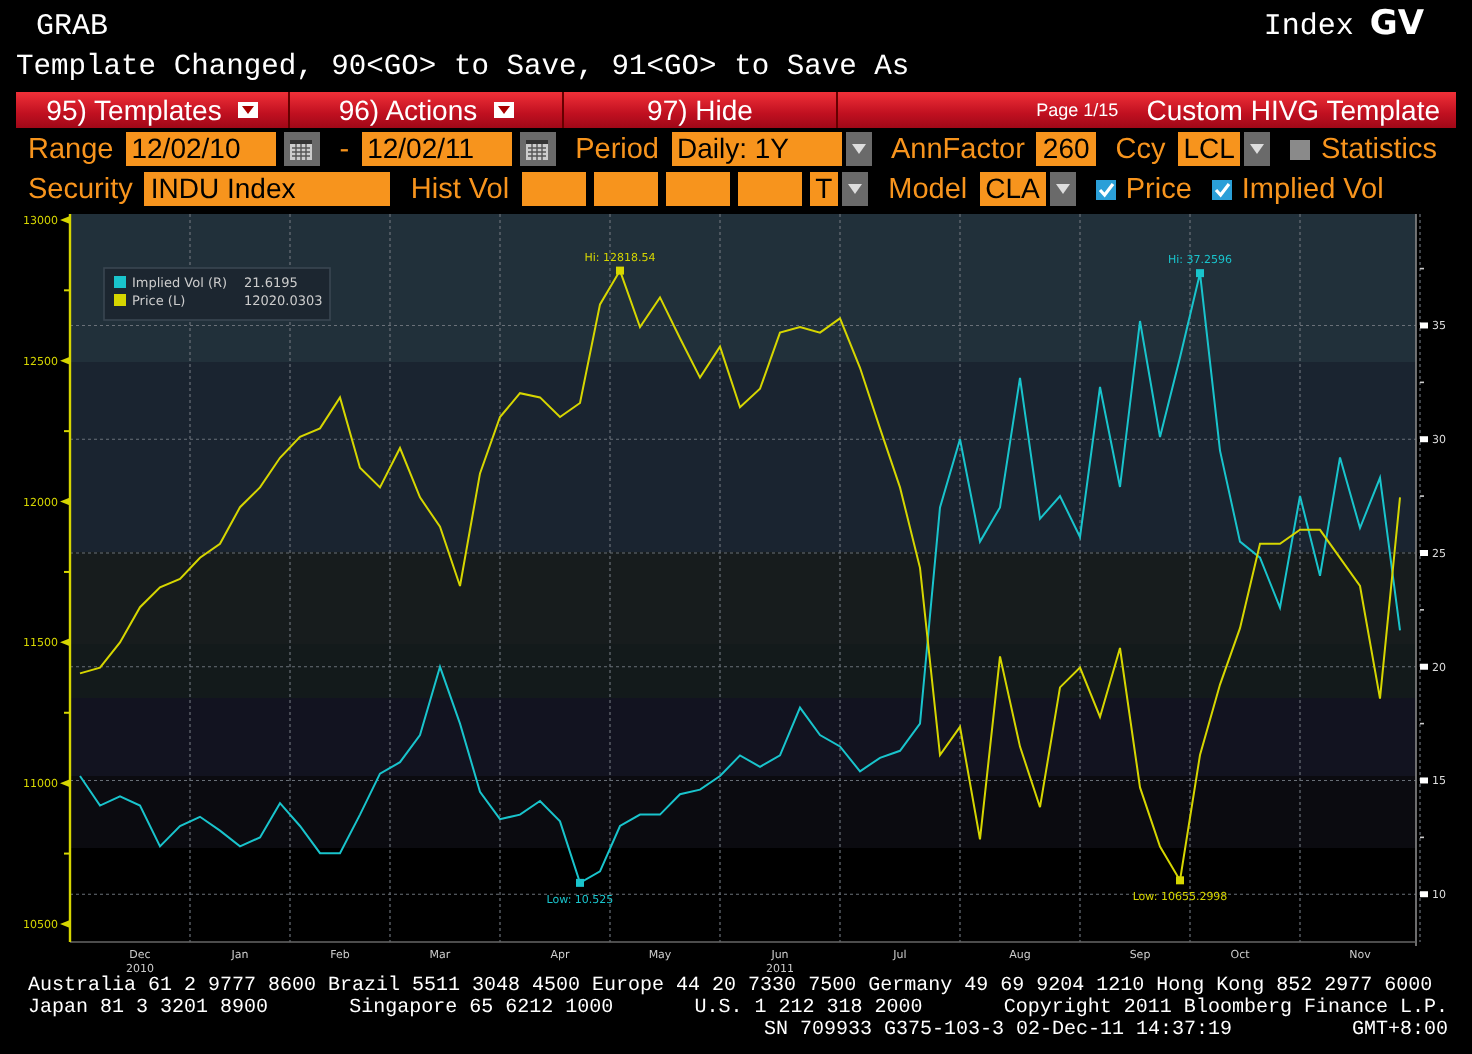 This screenshot has height=1054, width=1472. Describe the element at coordinates (153, 110) in the screenshot. I see `menu-button: 95) Templates` at that location.